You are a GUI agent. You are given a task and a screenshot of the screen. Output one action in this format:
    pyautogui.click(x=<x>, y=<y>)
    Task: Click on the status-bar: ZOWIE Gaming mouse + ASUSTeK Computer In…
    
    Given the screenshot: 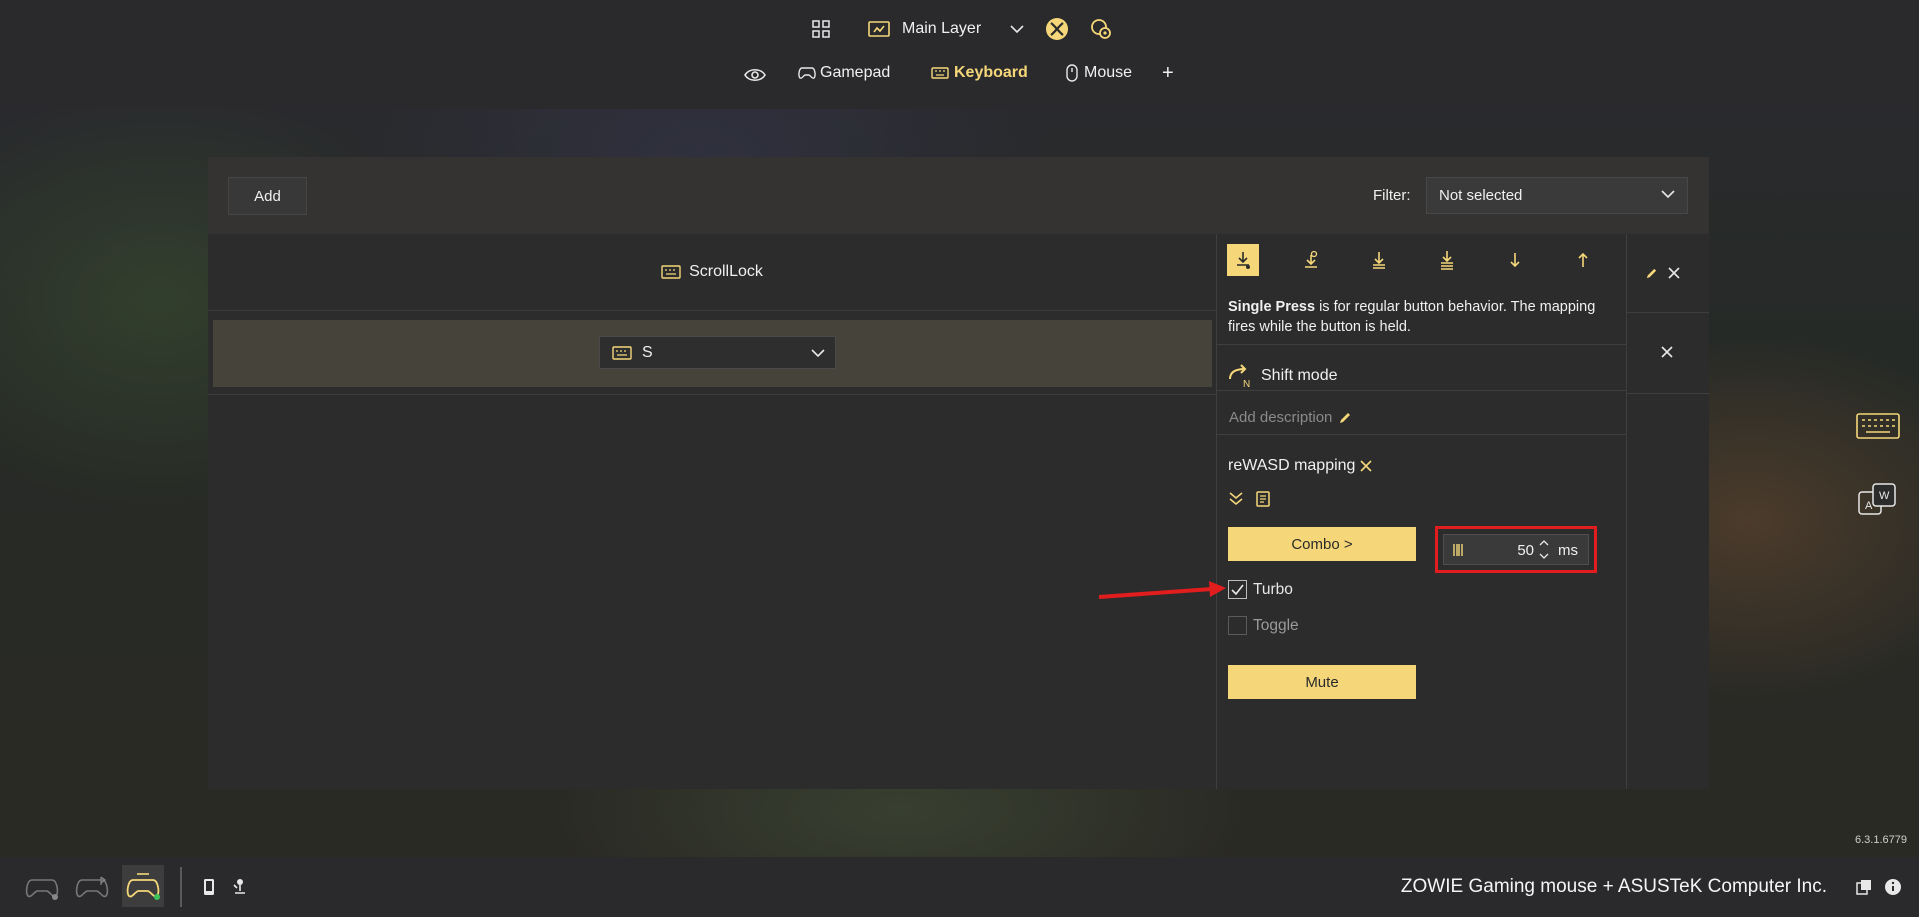 What is the action you would take?
    pyautogui.click(x=959, y=887)
    